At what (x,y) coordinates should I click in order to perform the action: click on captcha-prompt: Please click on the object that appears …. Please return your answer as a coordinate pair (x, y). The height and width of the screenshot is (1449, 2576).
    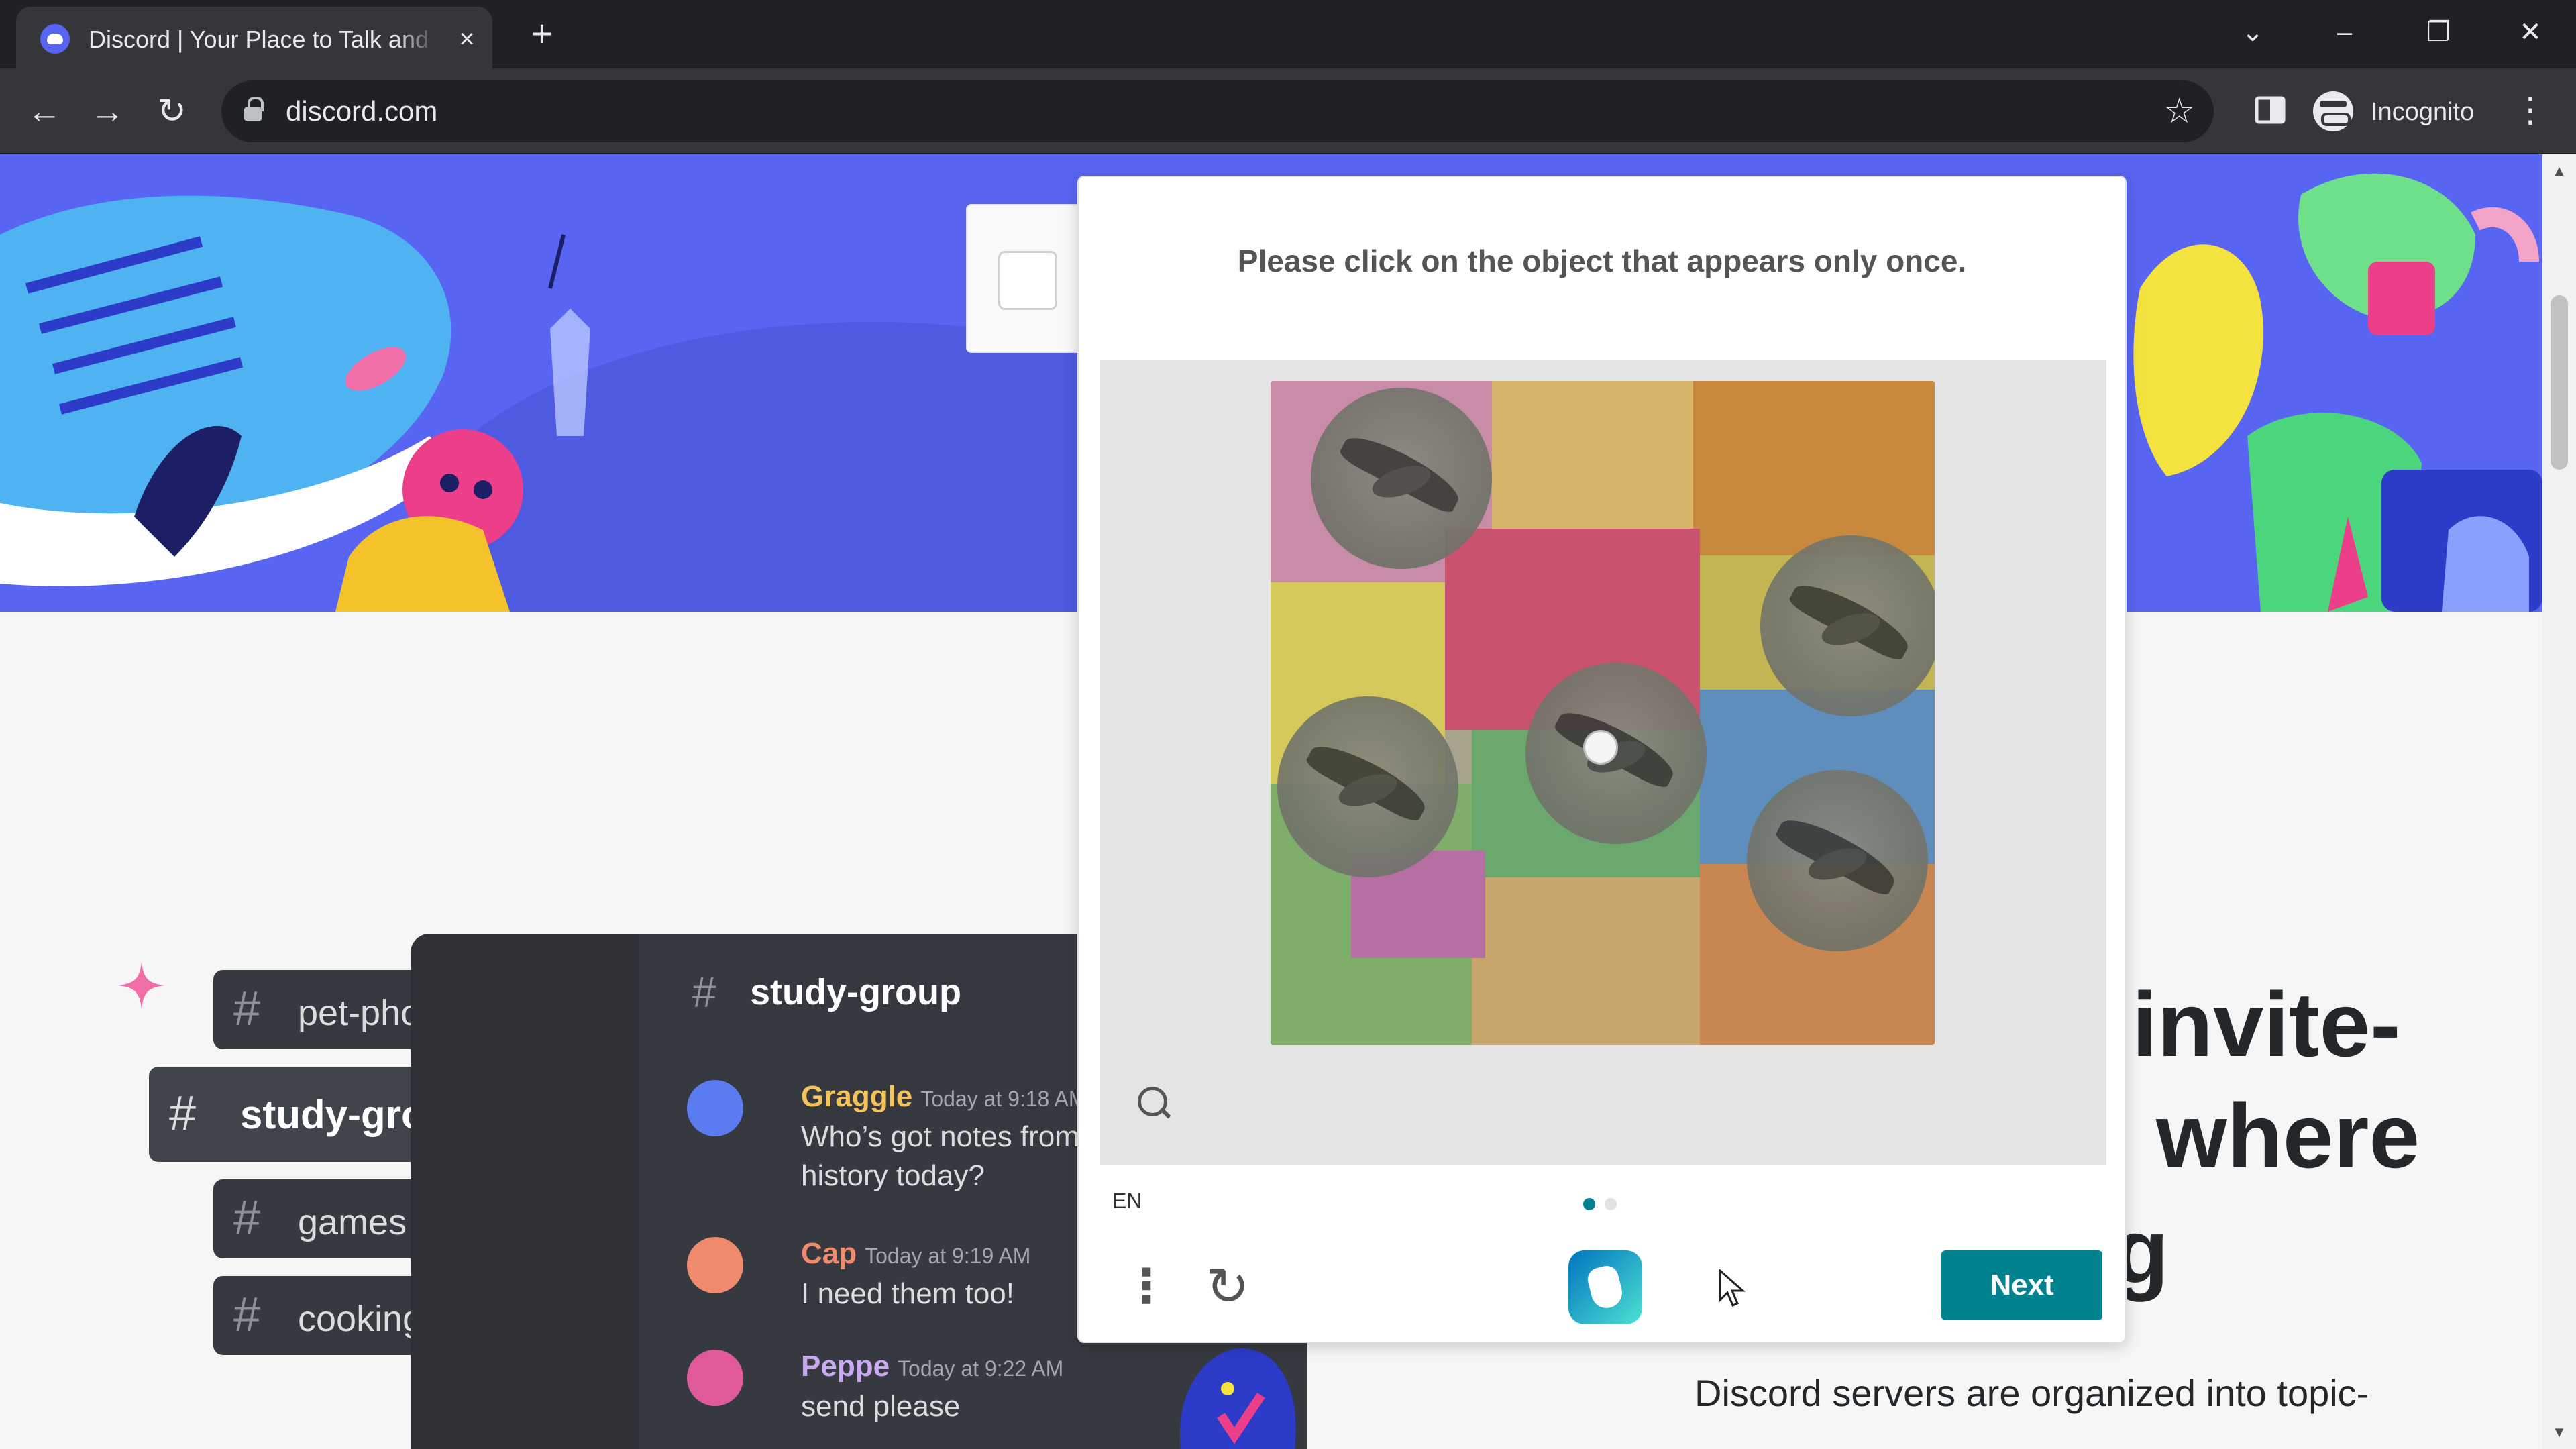
    Looking at the image, I should click on (1602, 261).